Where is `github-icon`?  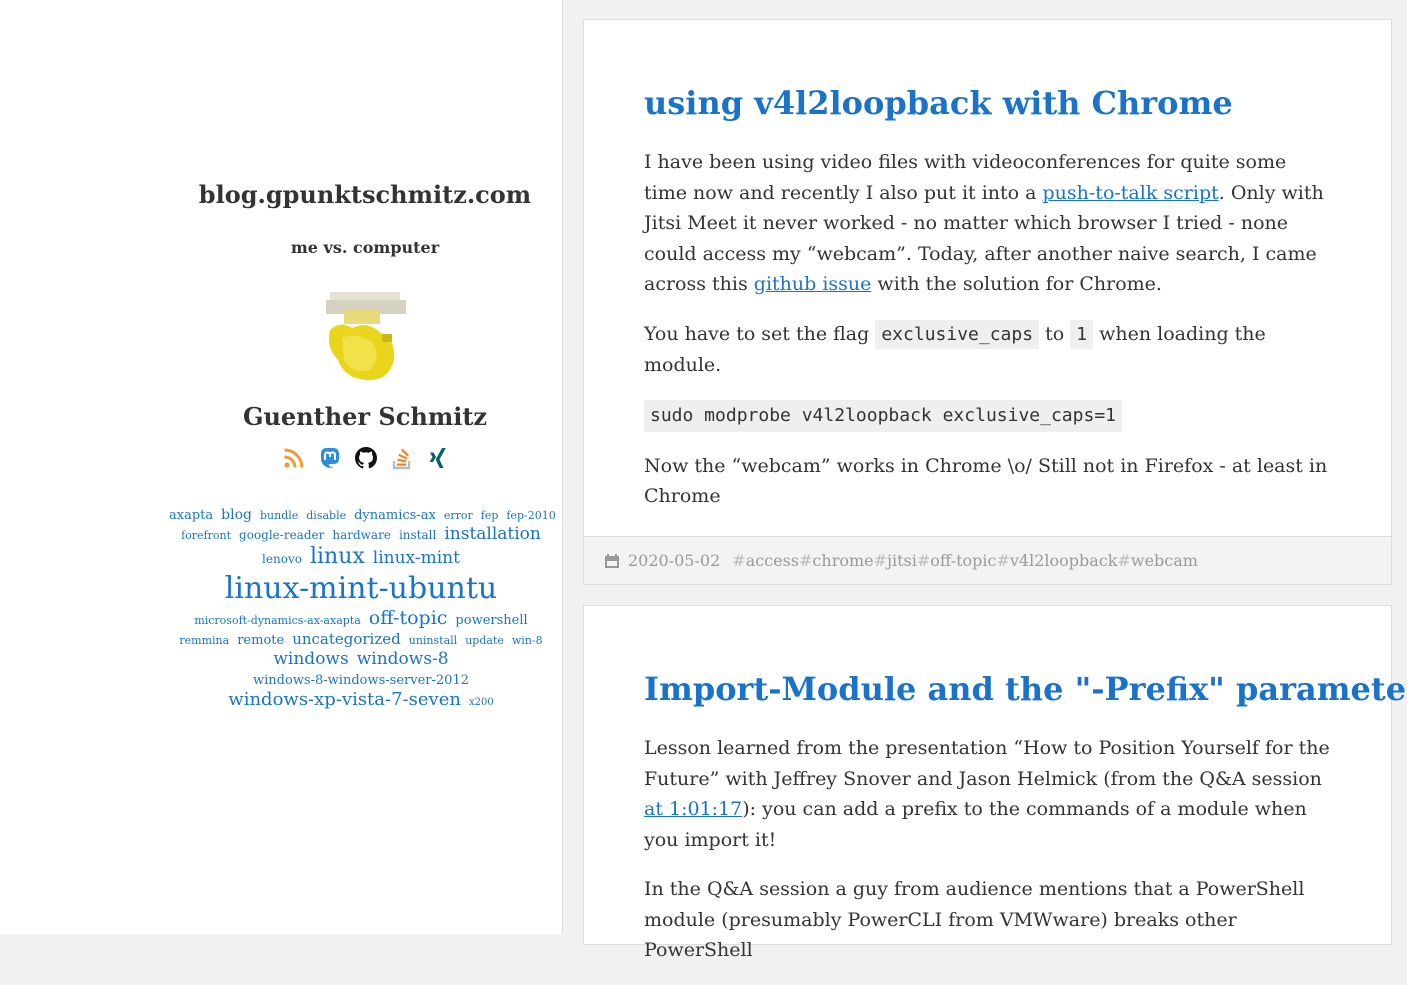
github-icon is located at coordinates (366, 458).